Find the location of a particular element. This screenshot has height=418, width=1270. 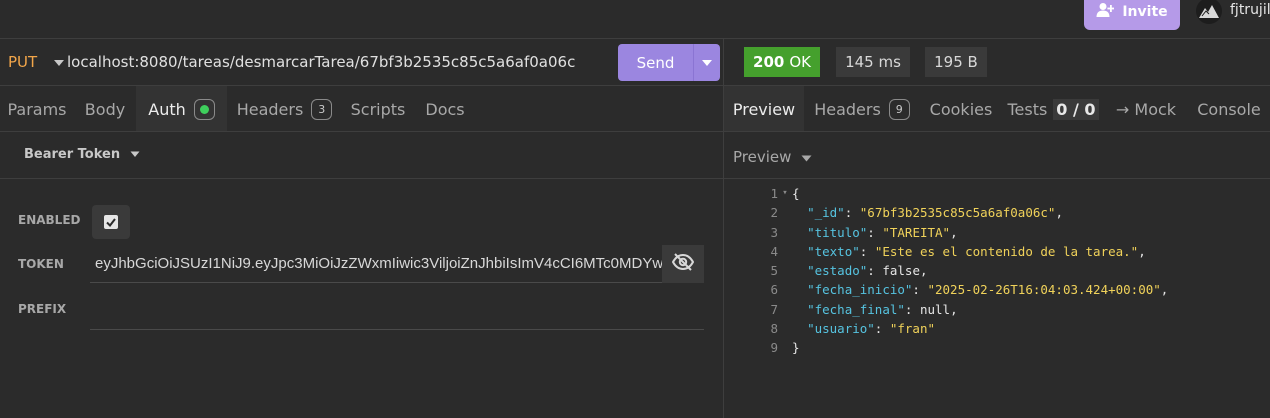

preview-mode-selector: Preview is located at coordinates (772, 157).